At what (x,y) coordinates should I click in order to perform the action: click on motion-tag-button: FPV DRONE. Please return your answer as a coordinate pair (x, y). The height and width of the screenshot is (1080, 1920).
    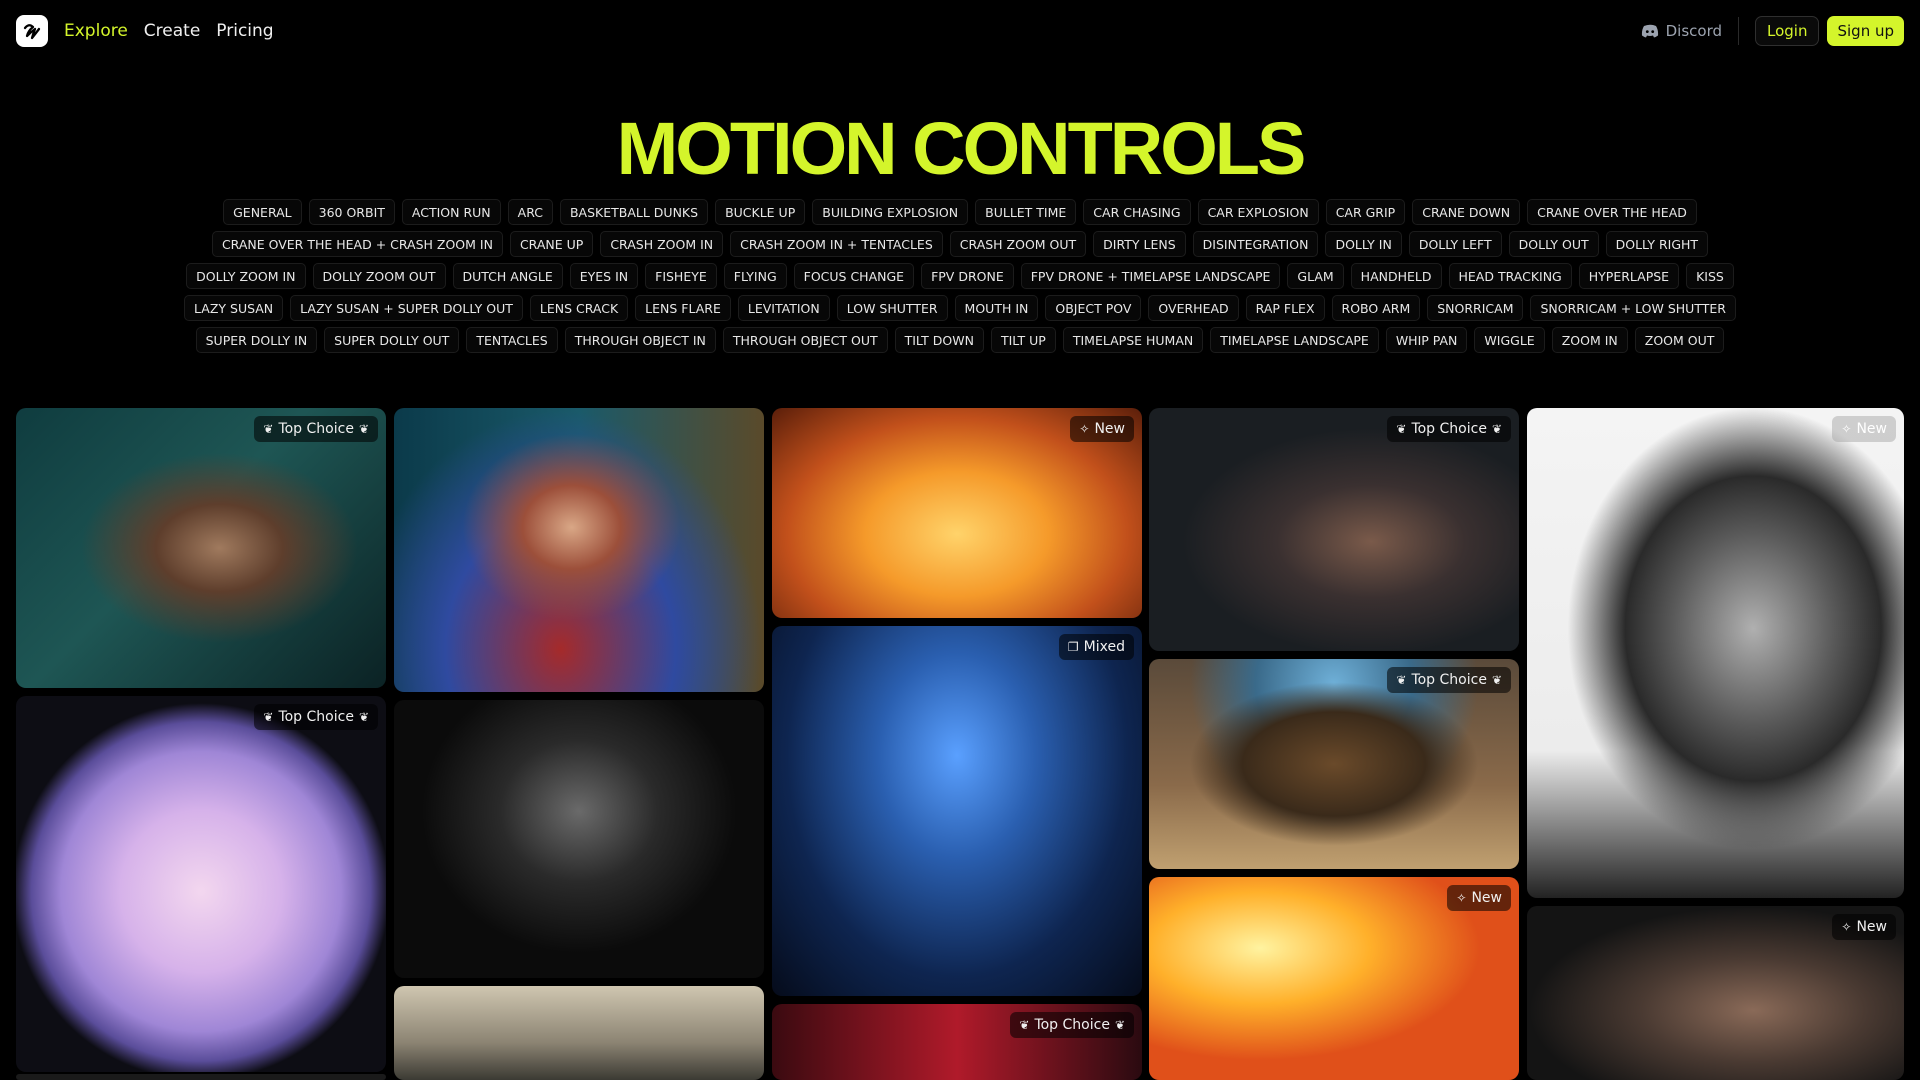
    Looking at the image, I should click on (967, 276).